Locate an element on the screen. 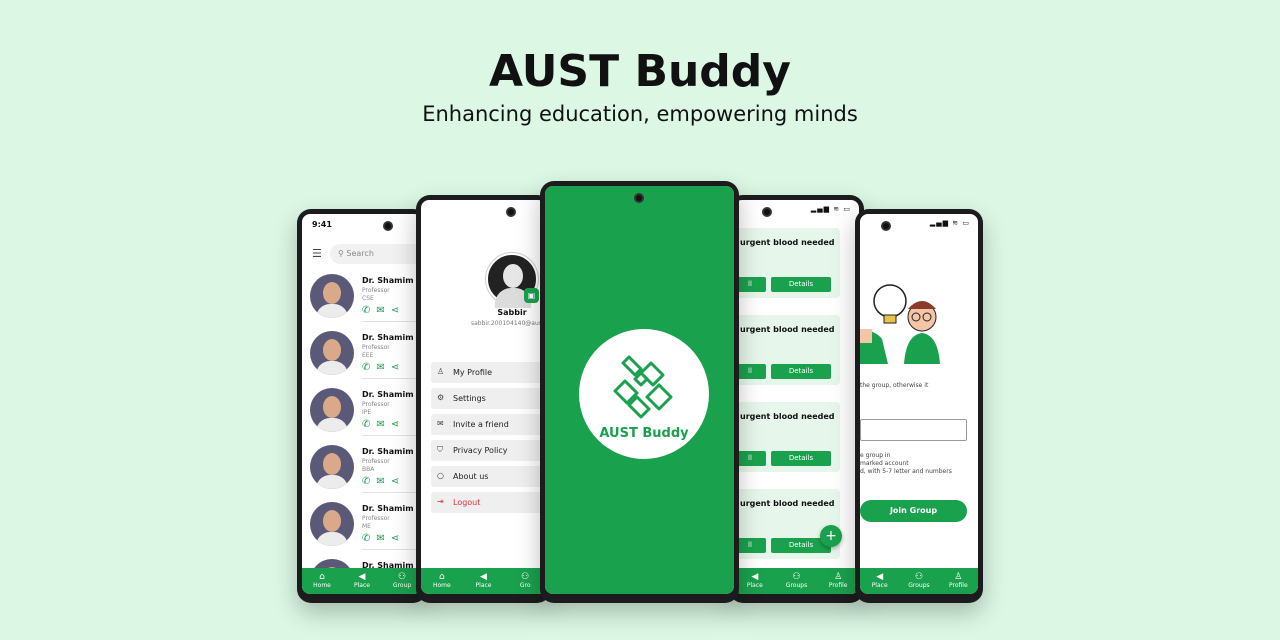  contact-item: Dr. Shamim Ho Professor ME ✆✉⋖ is located at coordinates (366, 528).